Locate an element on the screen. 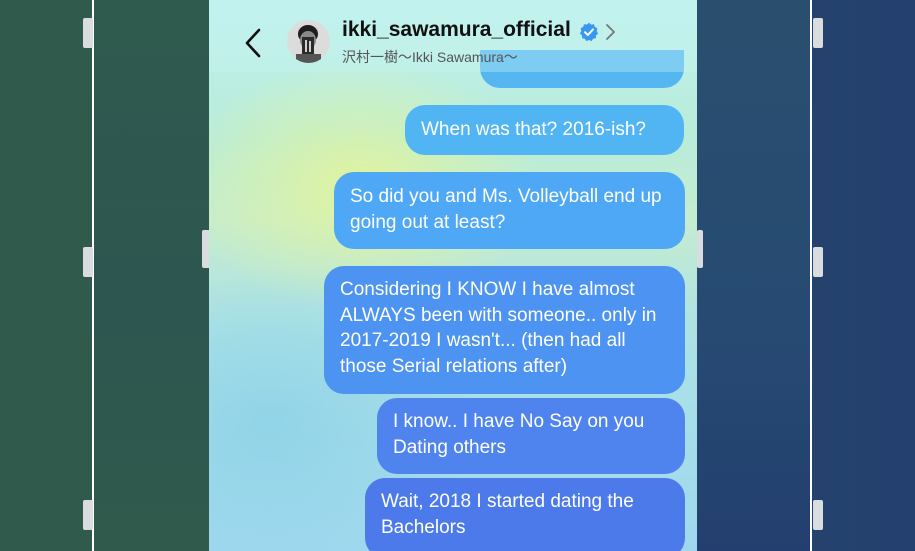 The width and height of the screenshot is (915, 551). display-name: 沢村一樹〜Ikki Sawamura〜 is located at coordinates (430, 57).